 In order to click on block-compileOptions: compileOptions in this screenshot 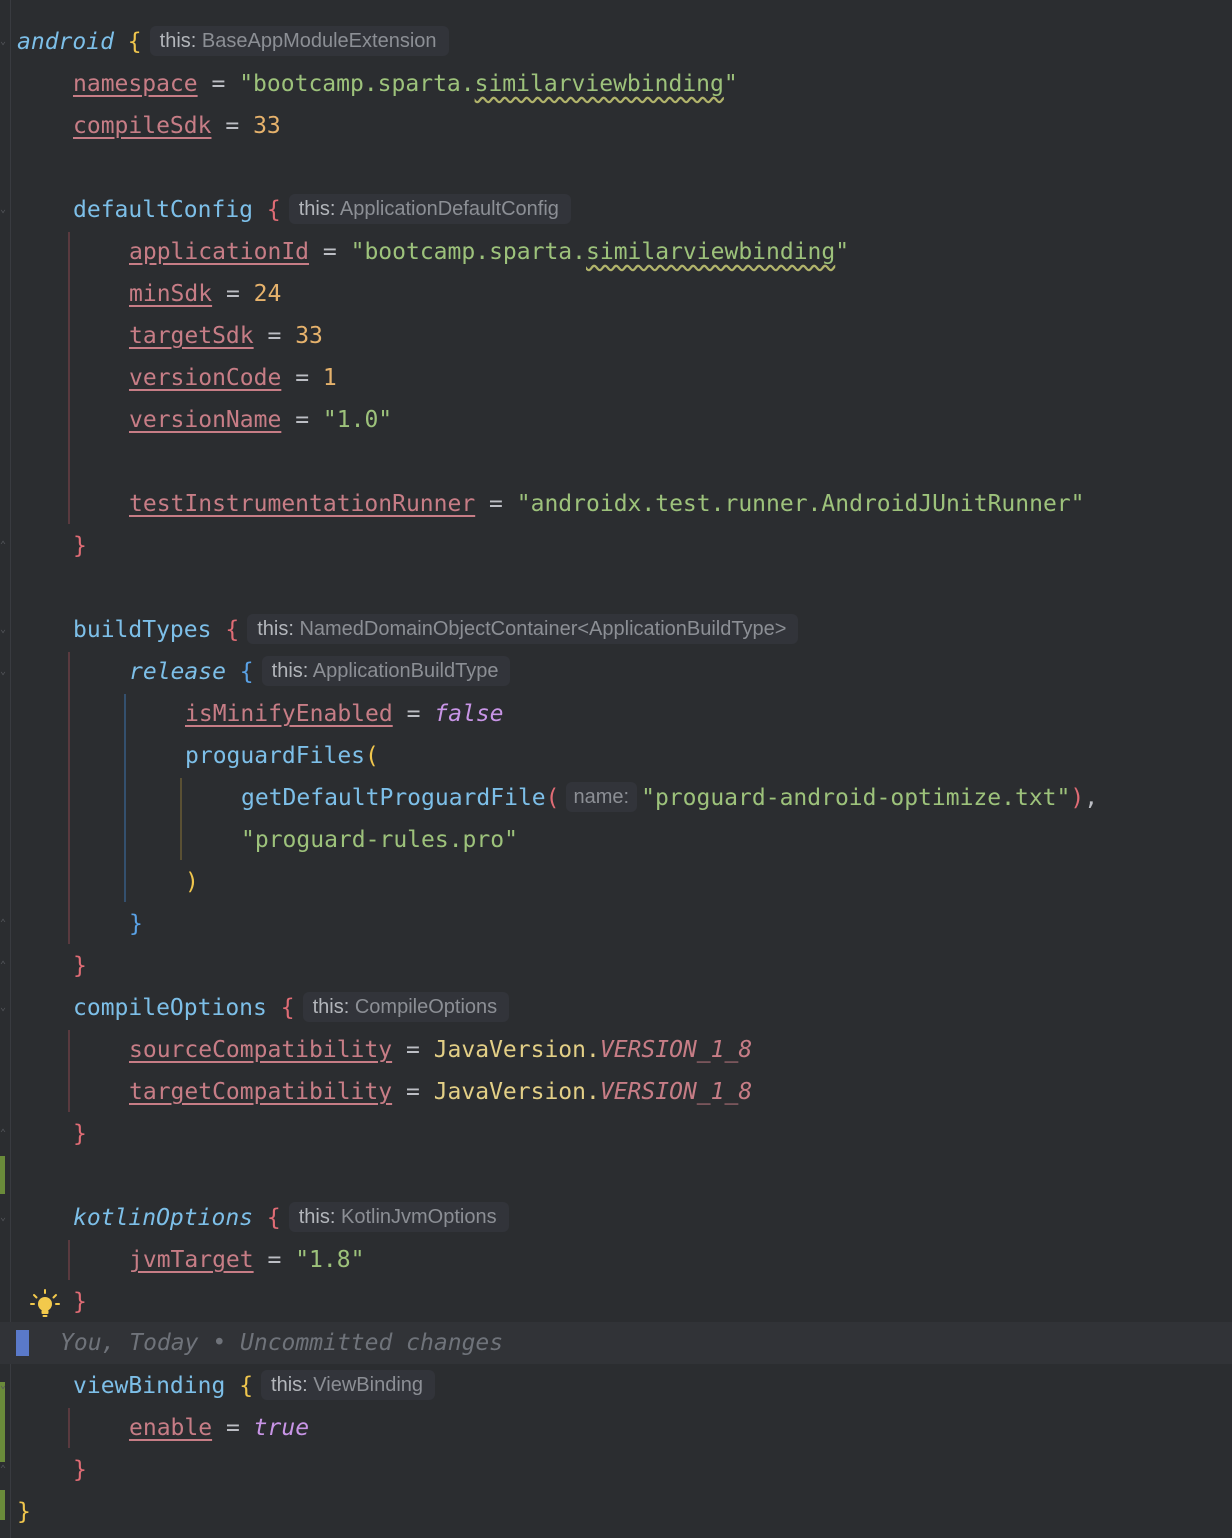, I will do `click(170, 1008)`.